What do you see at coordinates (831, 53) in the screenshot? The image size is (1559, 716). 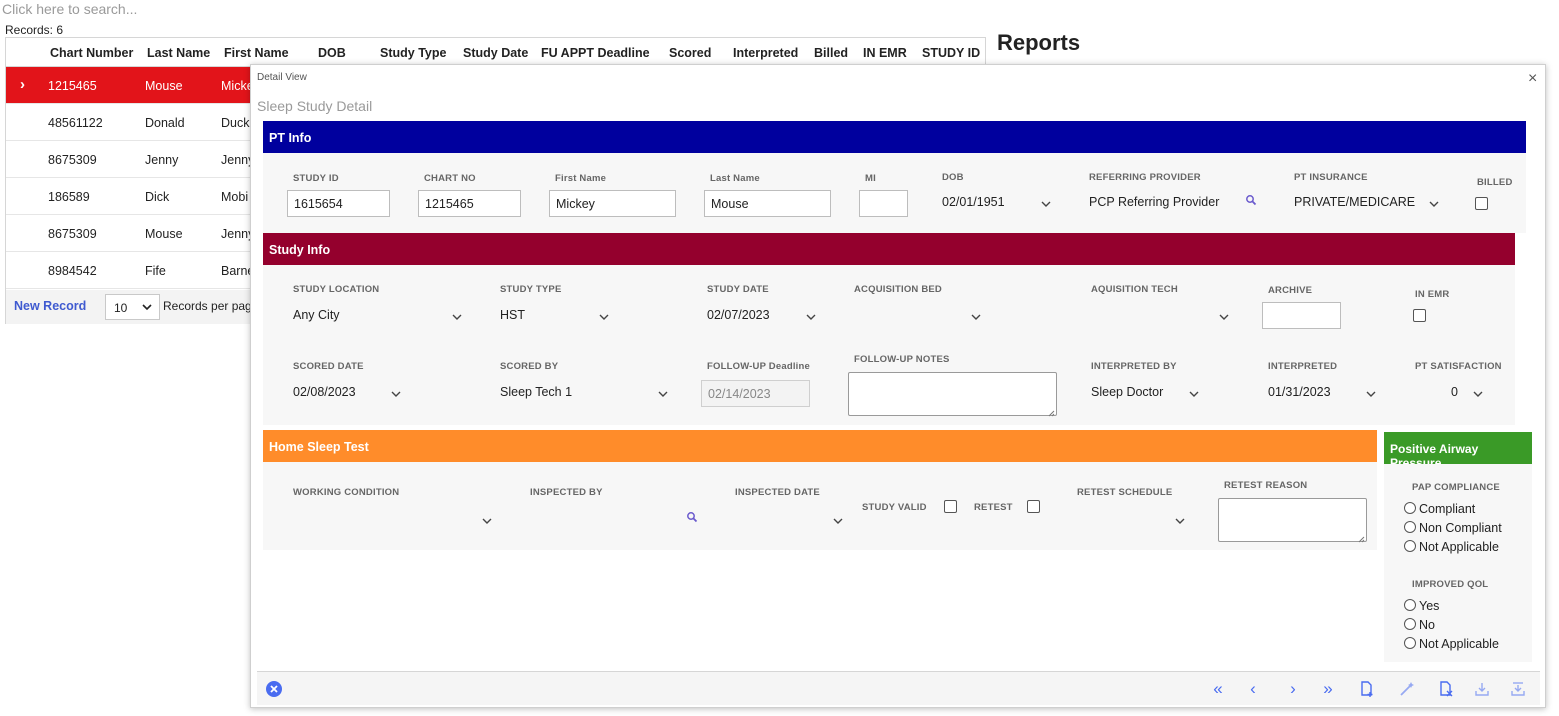 I see `col-billed: Billed` at bounding box center [831, 53].